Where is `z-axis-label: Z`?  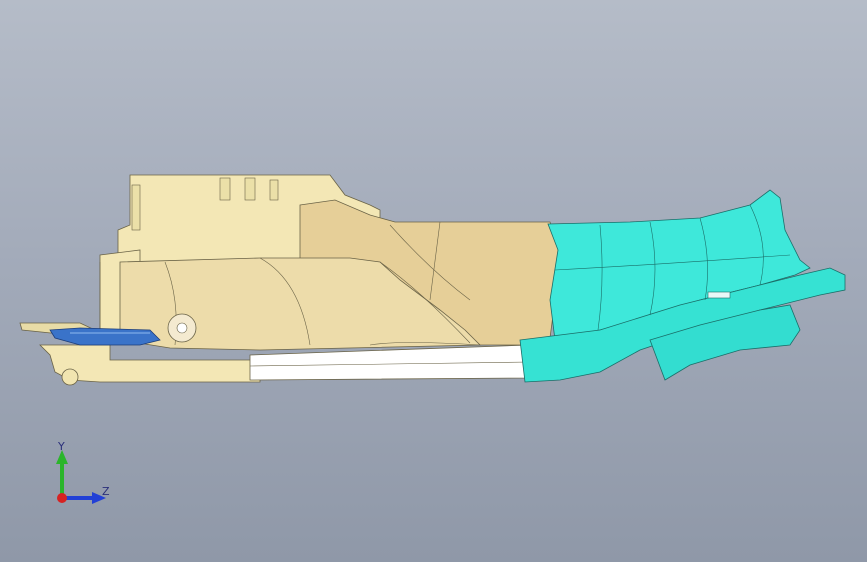 z-axis-label: Z is located at coordinates (106, 491).